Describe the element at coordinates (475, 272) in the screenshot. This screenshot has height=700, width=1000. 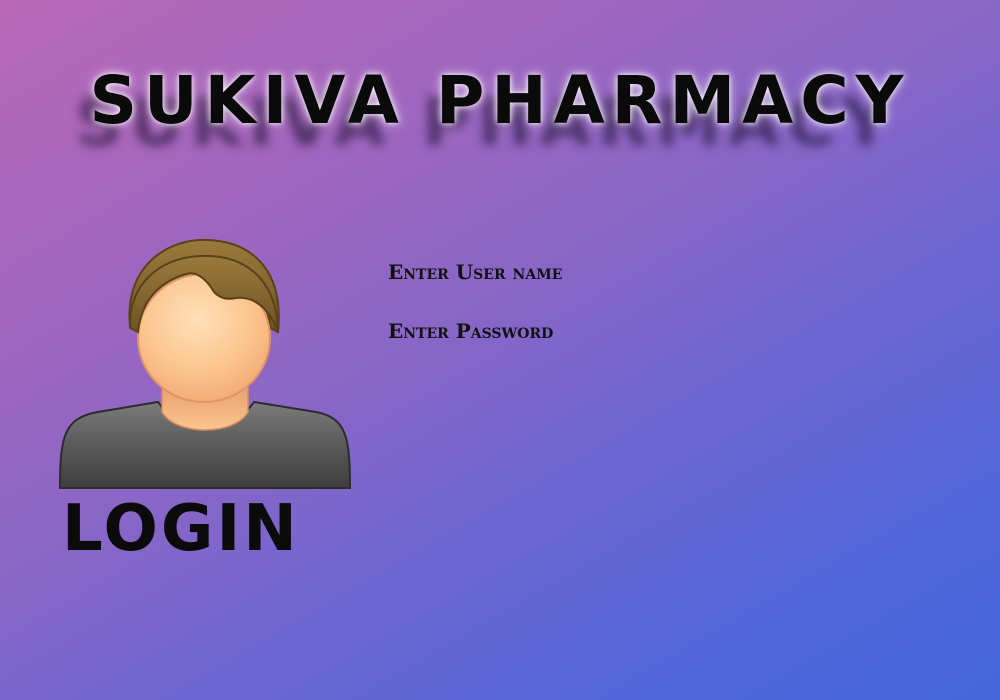
I see `username-label: Enter User name` at that location.